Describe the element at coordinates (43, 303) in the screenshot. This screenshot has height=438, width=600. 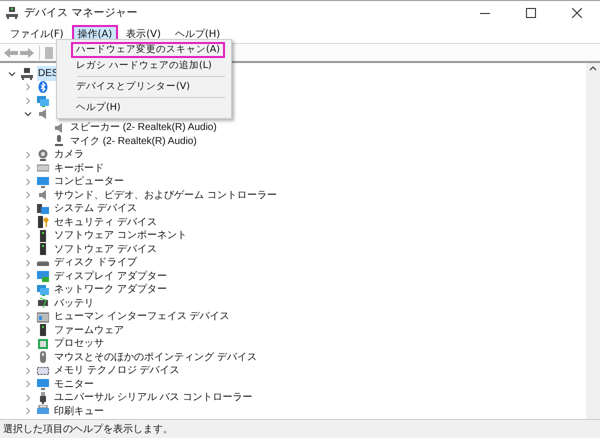
I see `battery-icon` at that location.